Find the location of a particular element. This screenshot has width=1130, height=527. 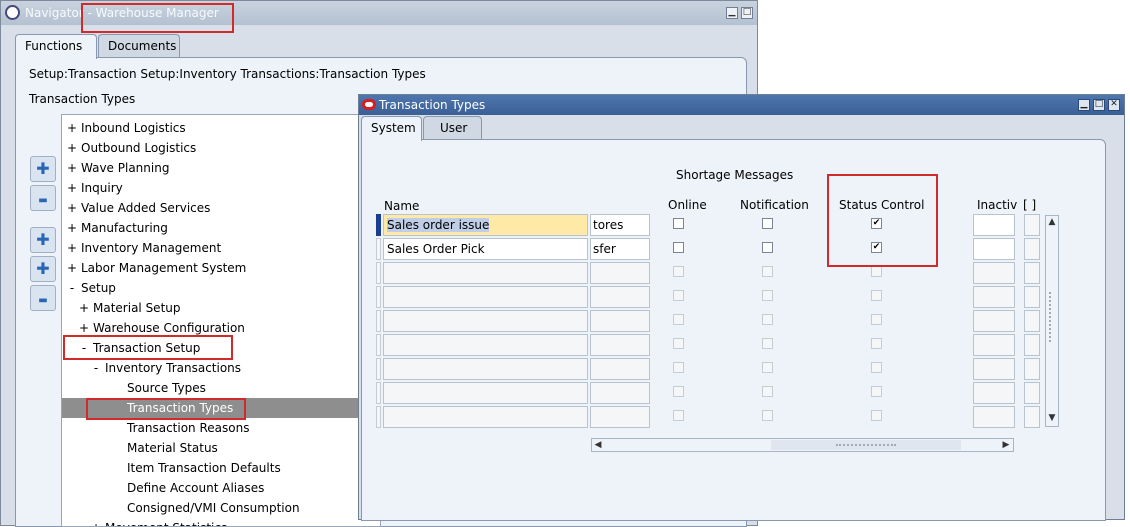

close-icon: ✕ is located at coordinates (1114, 105).